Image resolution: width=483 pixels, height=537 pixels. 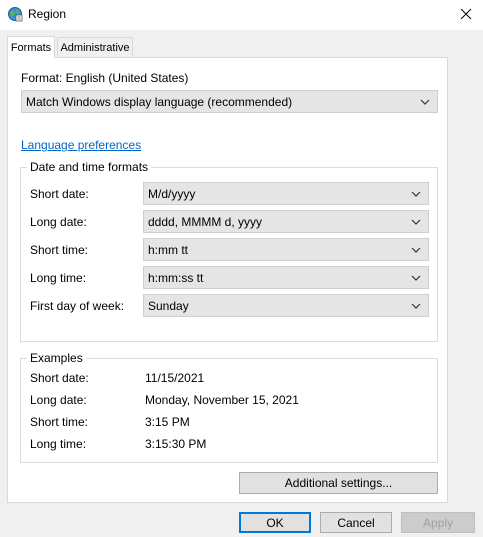 What do you see at coordinates (15, 14) in the screenshot?
I see `globe-icon` at bounding box center [15, 14].